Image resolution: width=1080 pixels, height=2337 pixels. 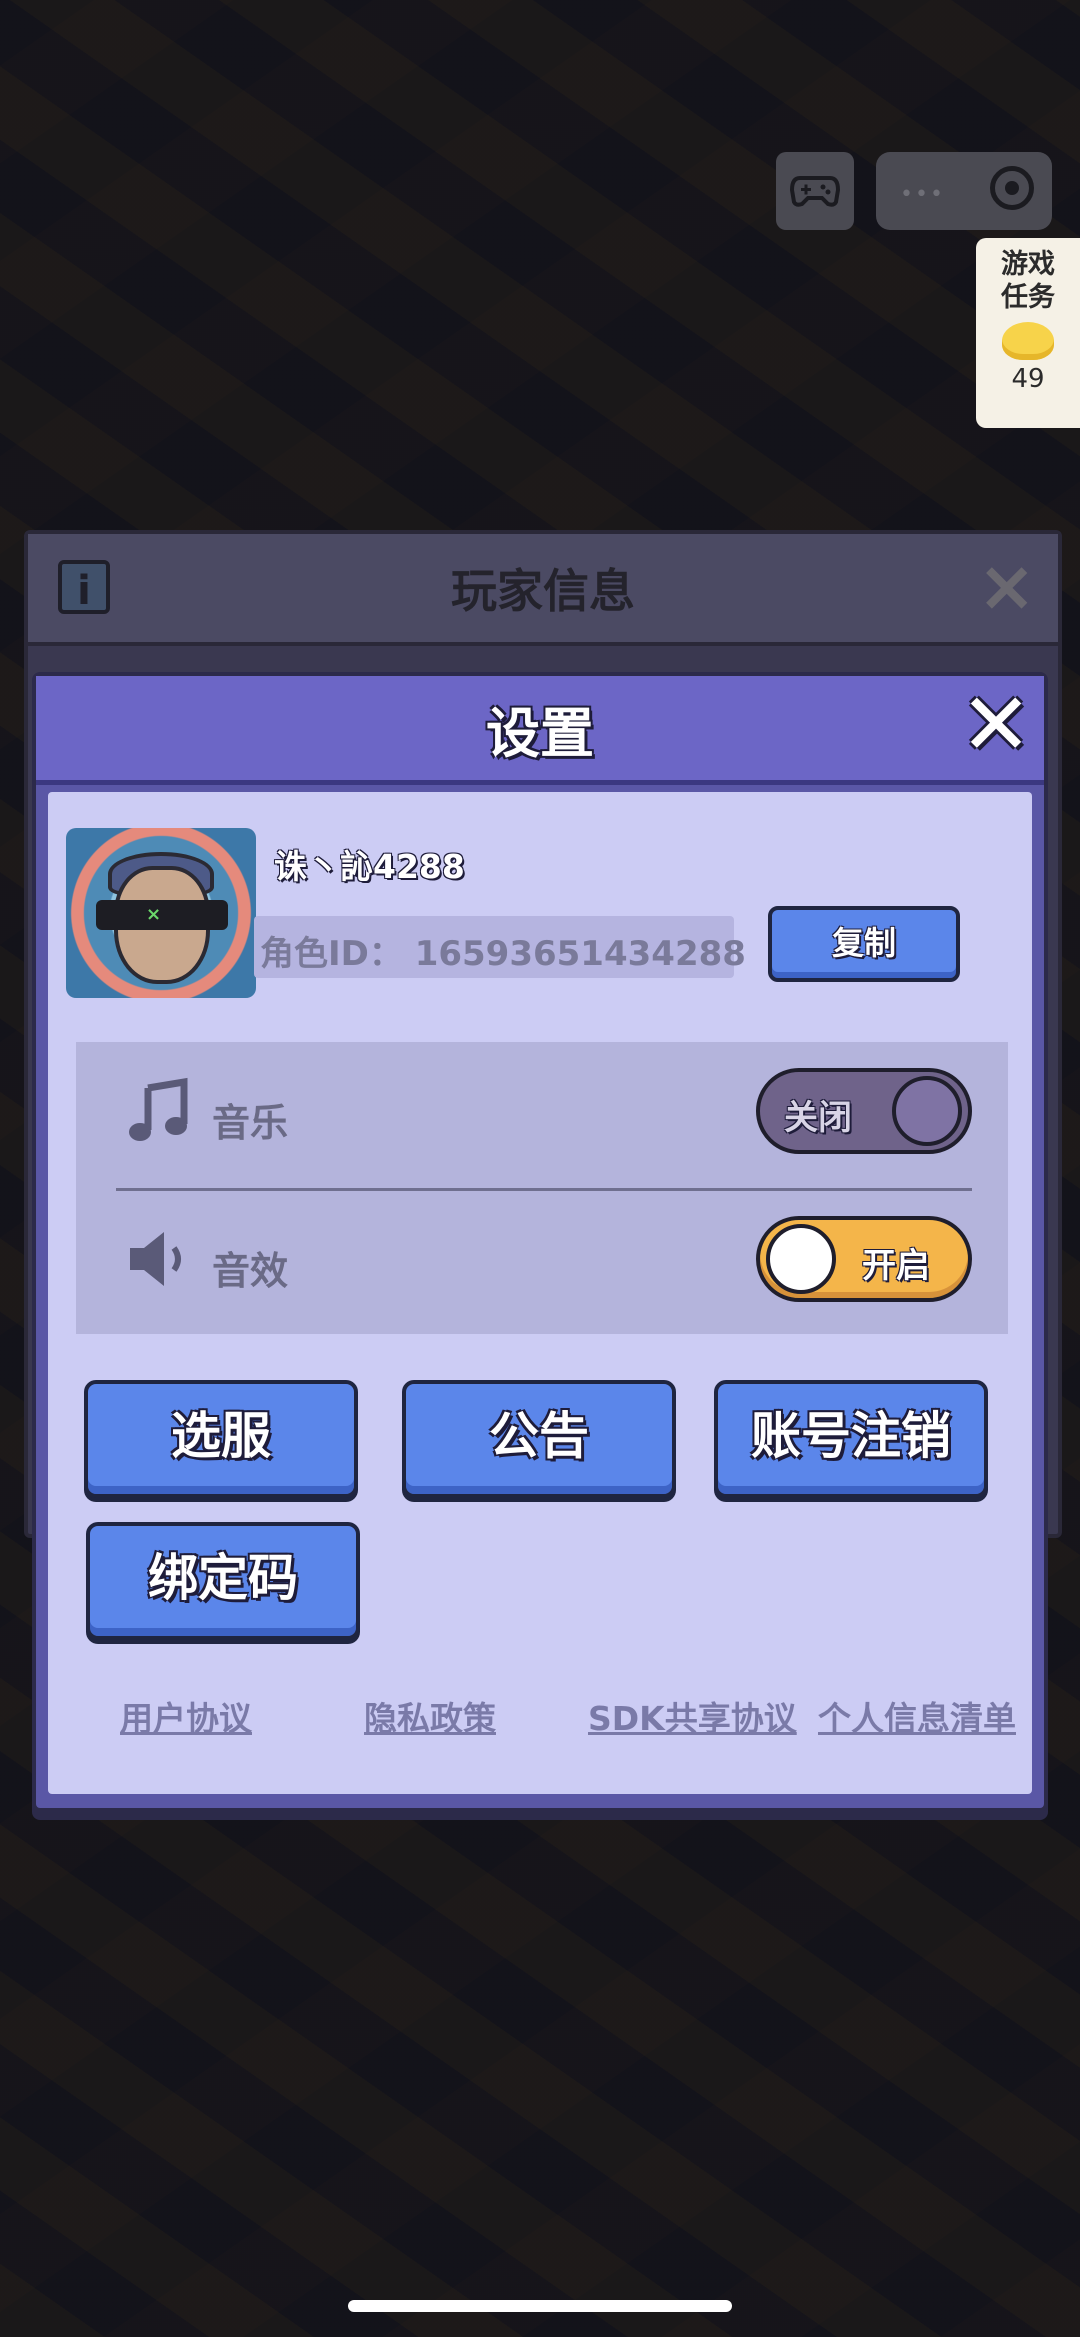 What do you see at coordinates (917, 1716) in the screenshot?
I see `personal-info-link: 个人信息清单` at bounding box center [917, 1716].